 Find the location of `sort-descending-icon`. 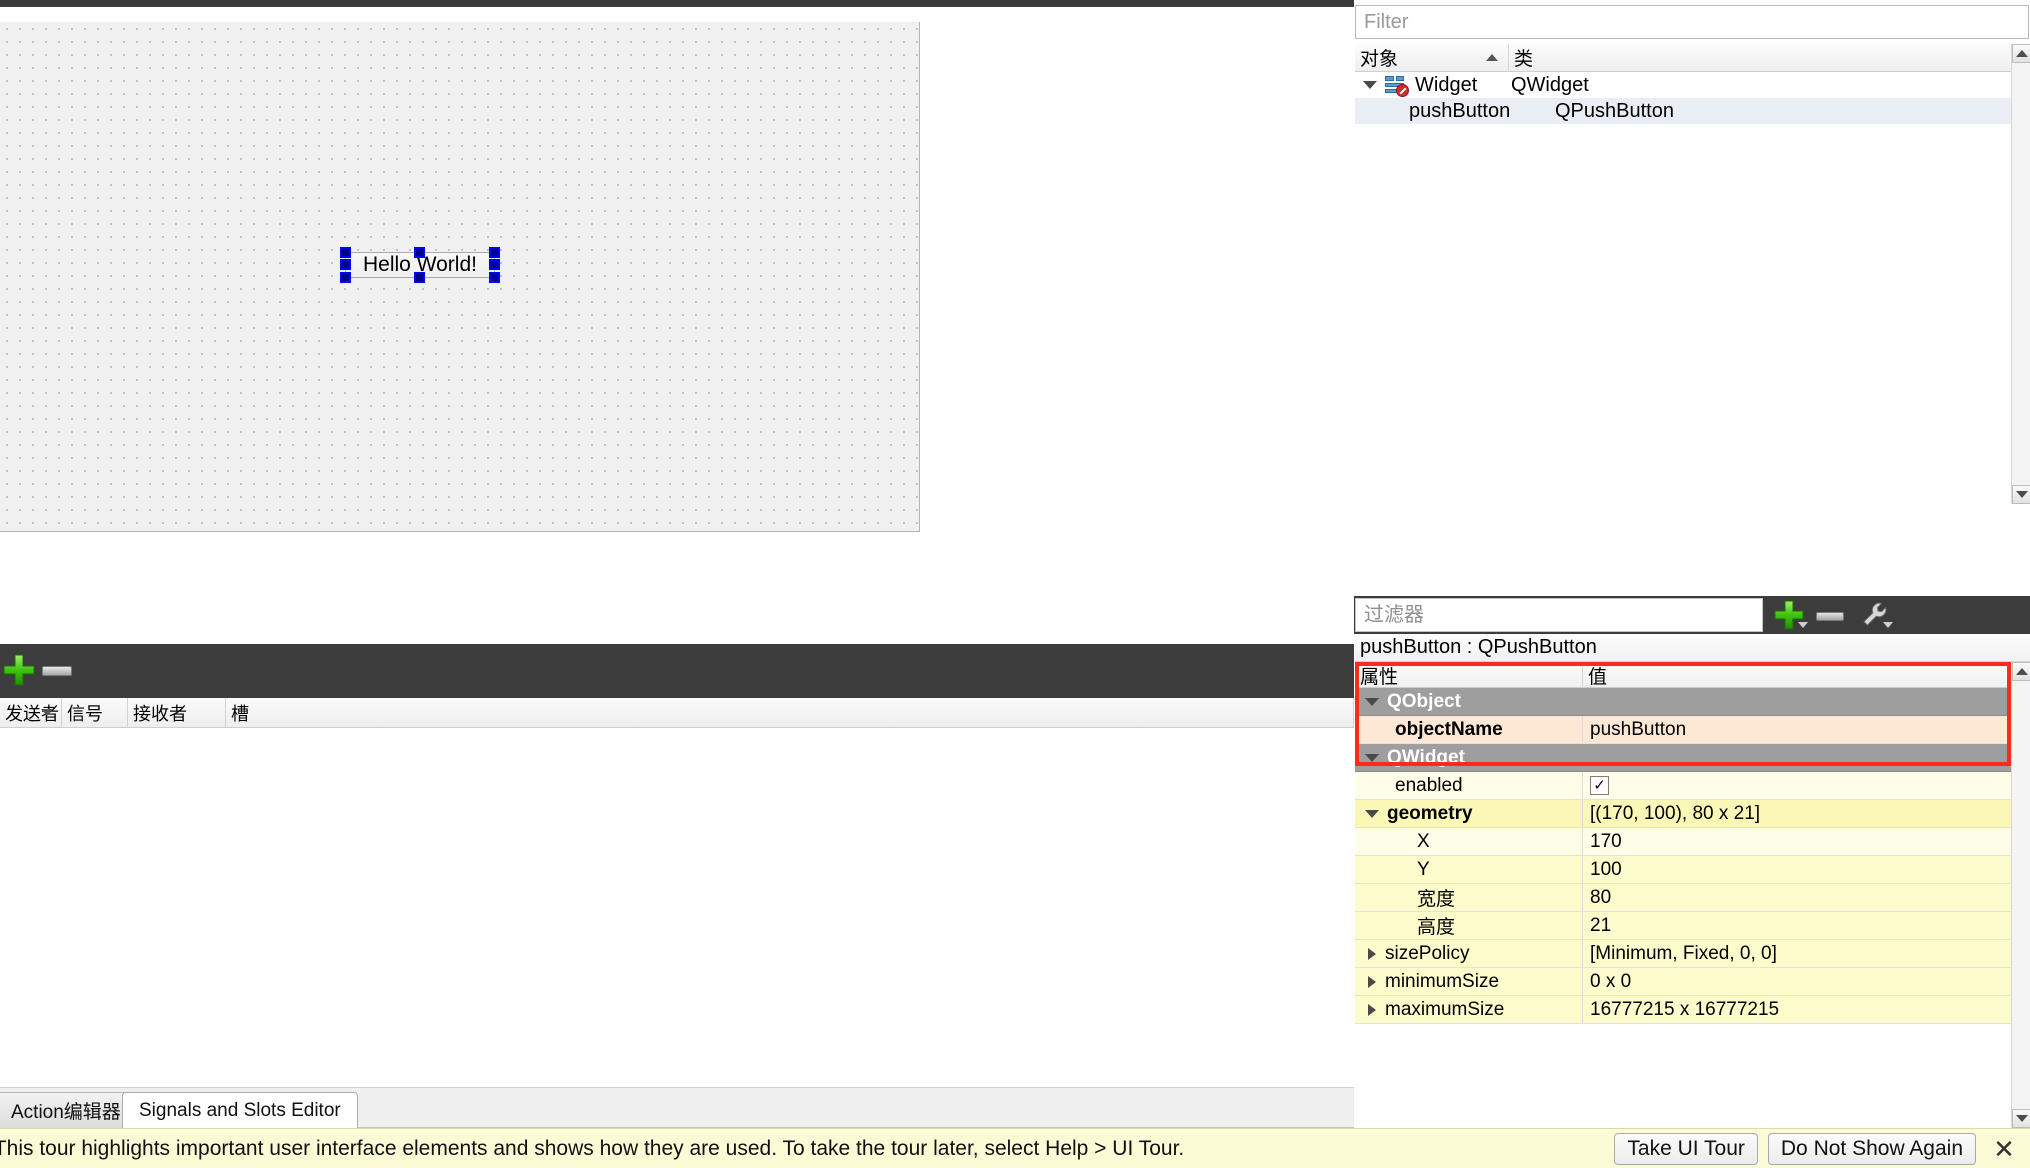

sort-descending-icon is located at coordinates (47, 712).